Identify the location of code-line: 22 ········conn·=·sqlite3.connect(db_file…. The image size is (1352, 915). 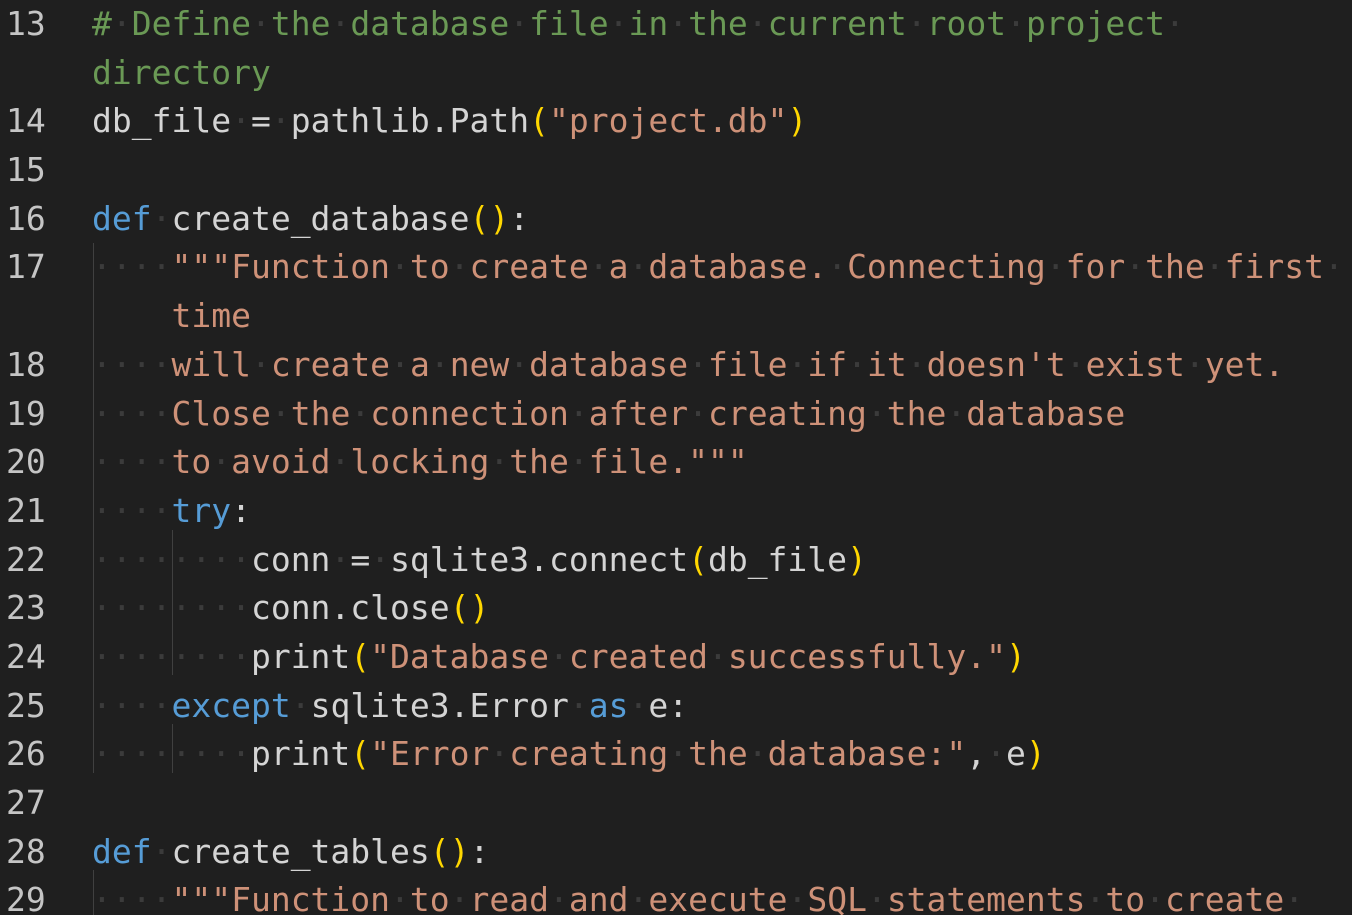
(676, 560).